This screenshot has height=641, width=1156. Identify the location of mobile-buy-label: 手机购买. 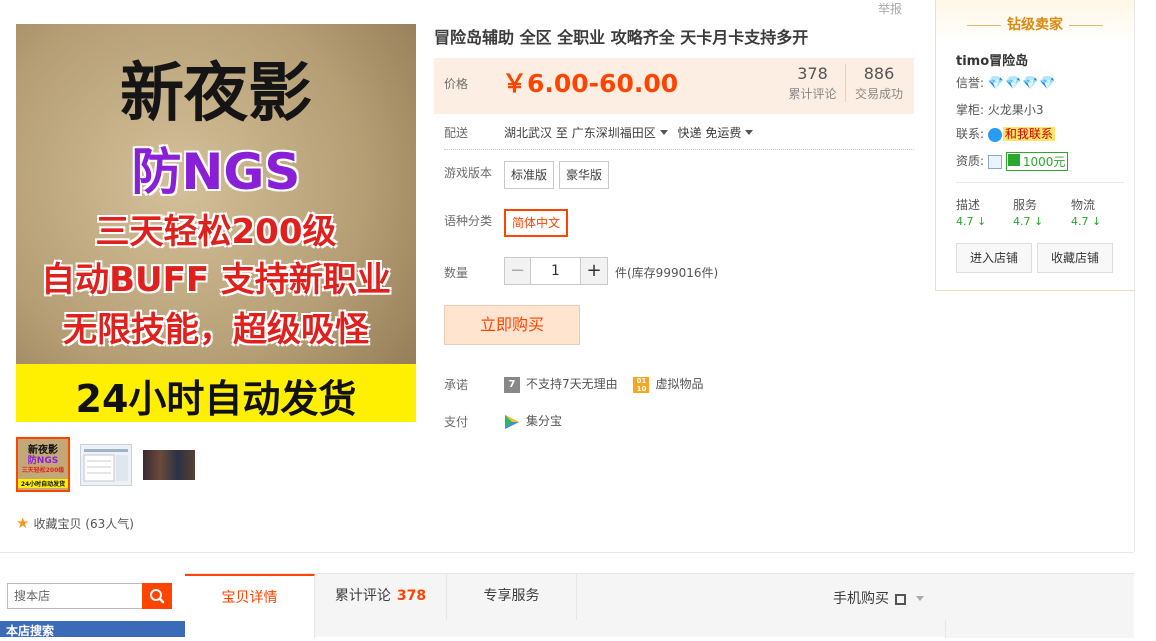
(861, 599).